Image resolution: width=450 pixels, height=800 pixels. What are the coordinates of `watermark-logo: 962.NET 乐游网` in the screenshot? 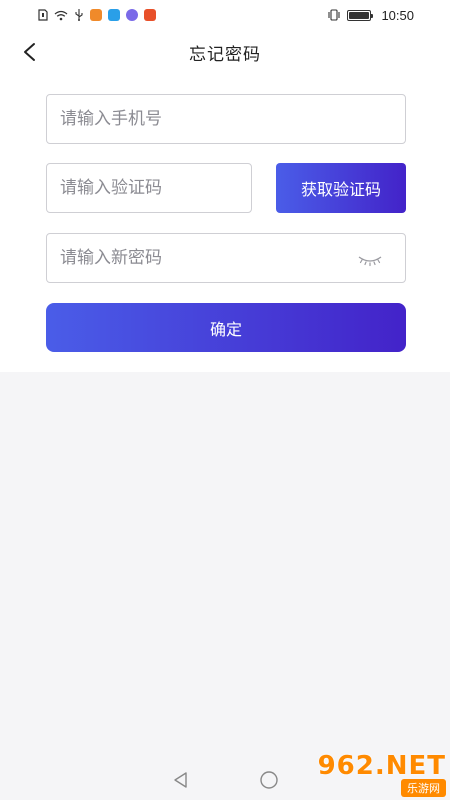 It's located at (378, 775).